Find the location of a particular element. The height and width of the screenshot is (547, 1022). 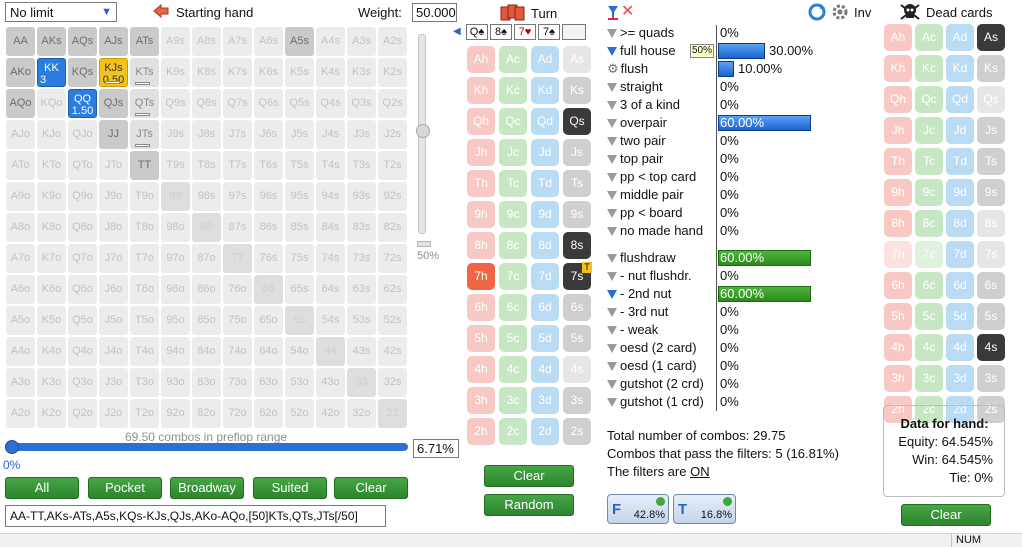

hand-cell: J2s is located at coordinates (392, 134).